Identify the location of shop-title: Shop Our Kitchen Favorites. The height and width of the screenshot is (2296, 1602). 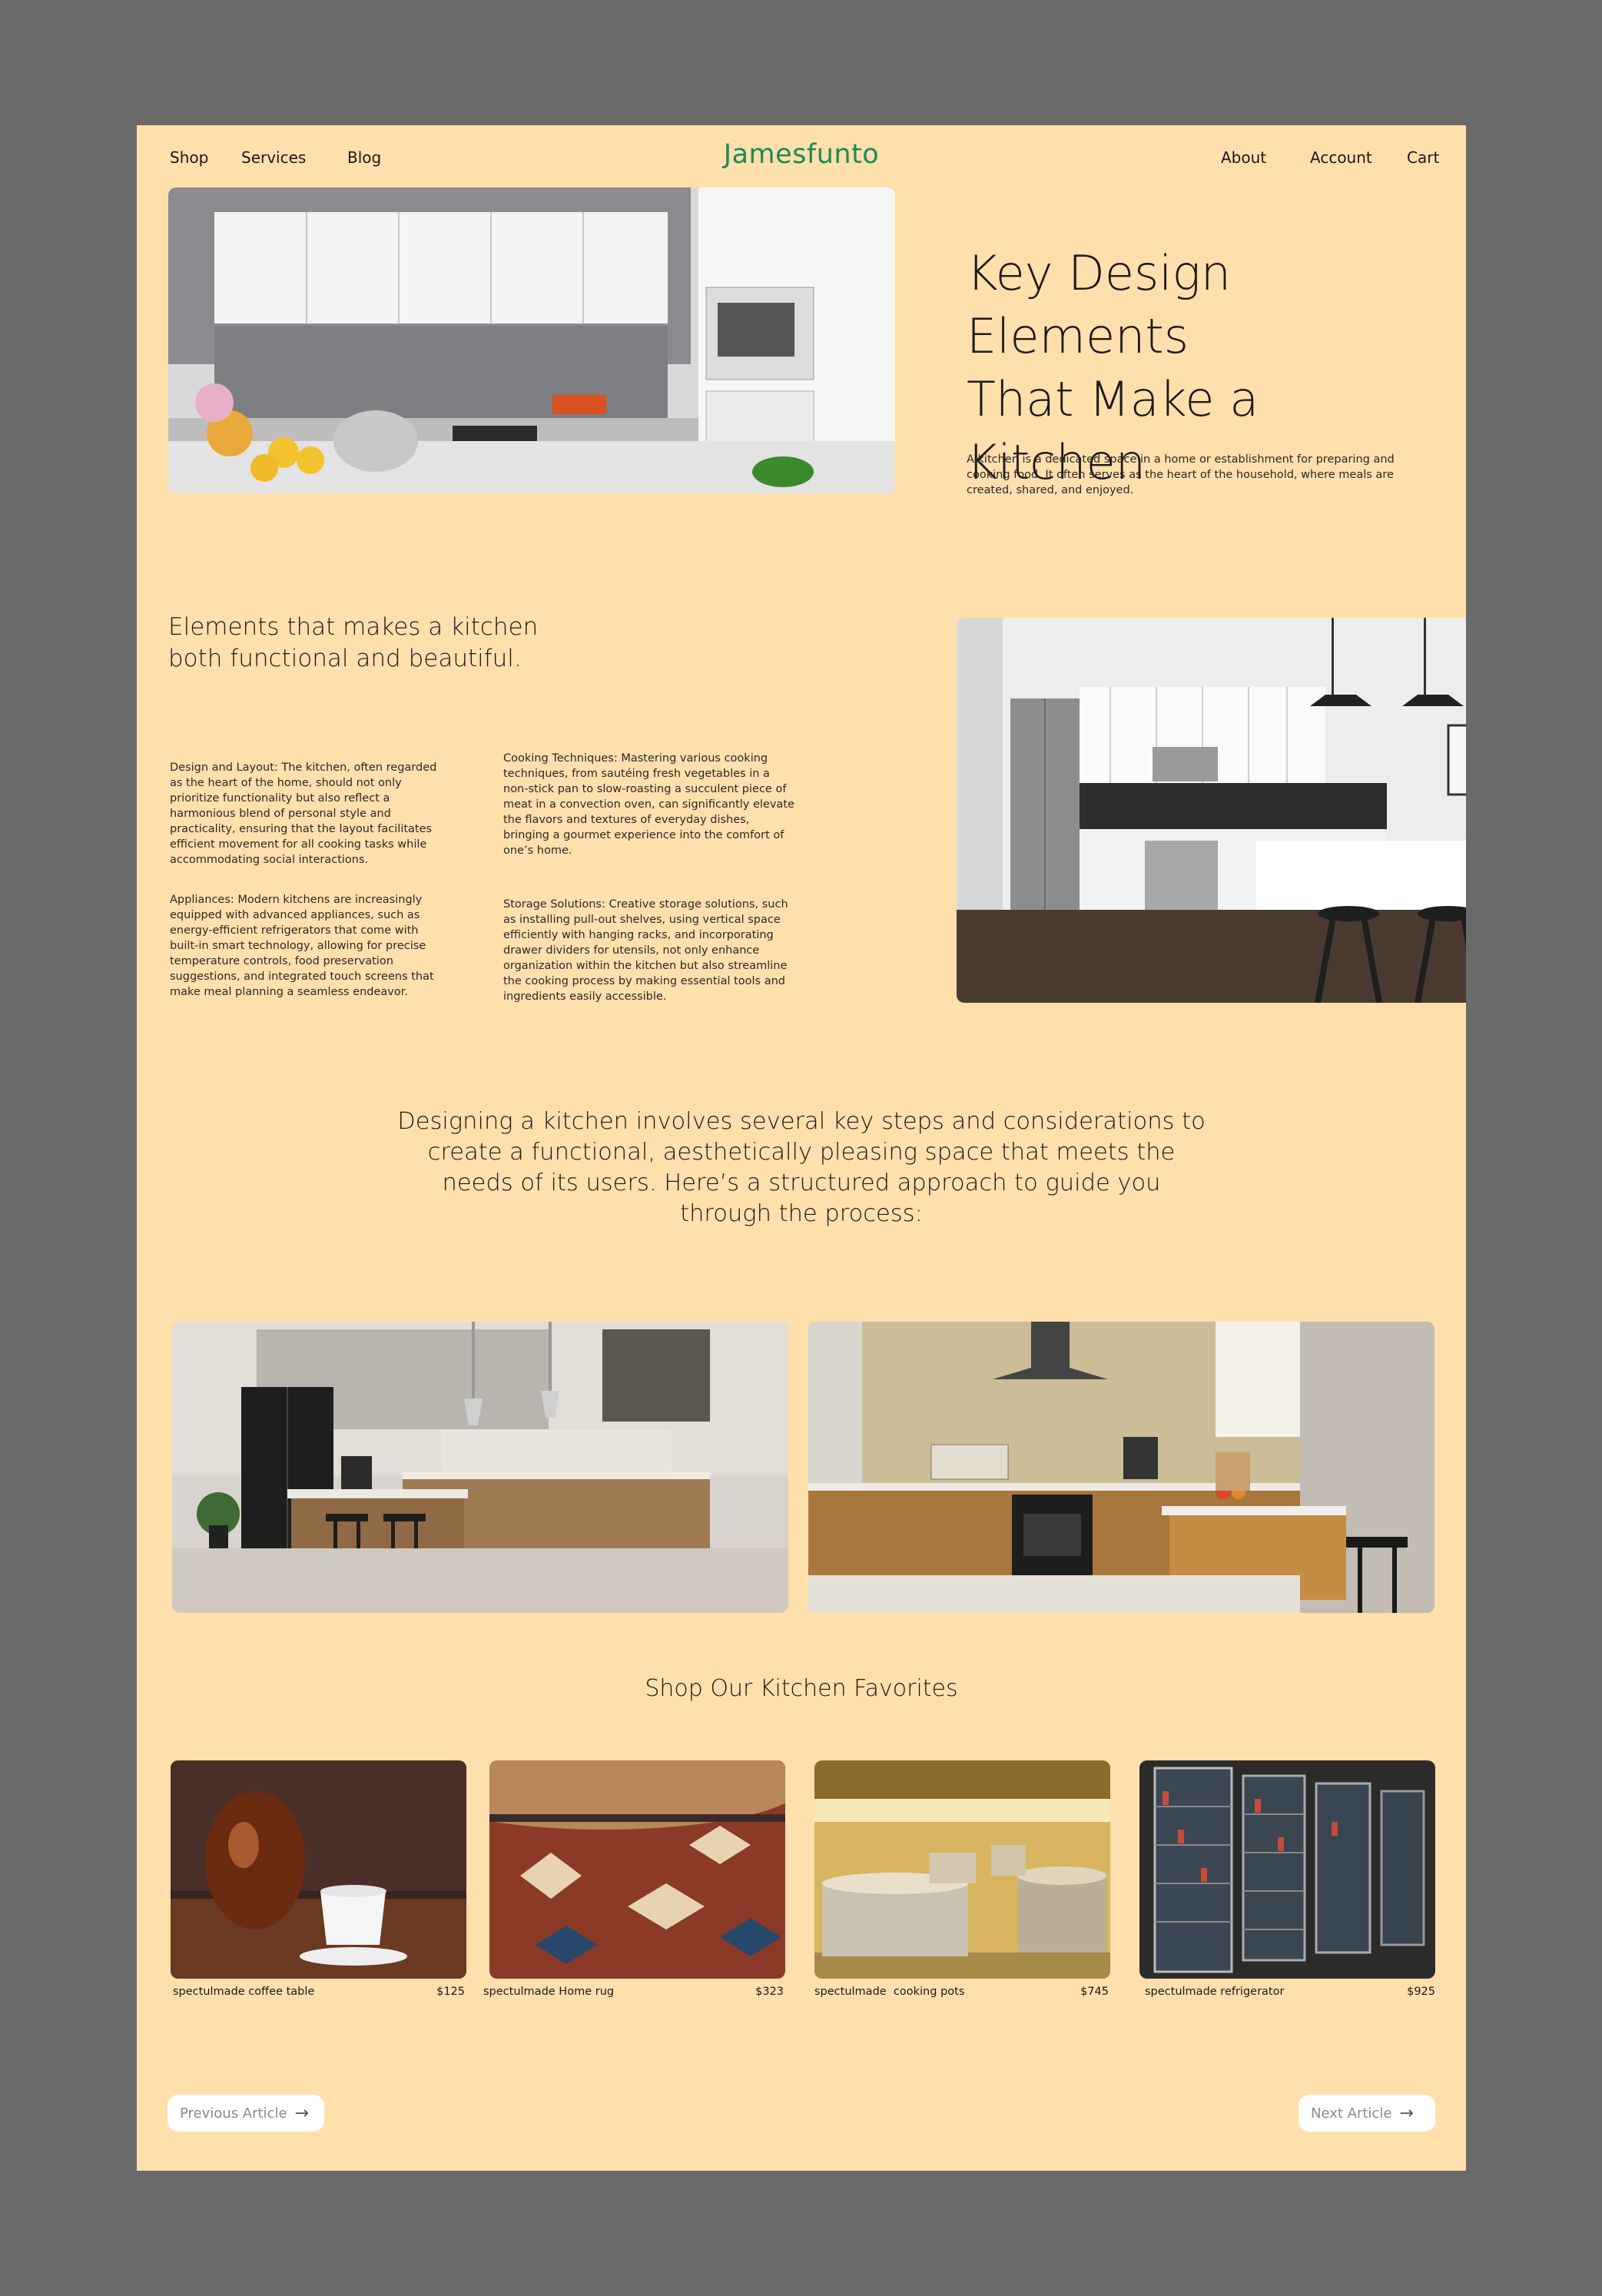
(801, 1688).